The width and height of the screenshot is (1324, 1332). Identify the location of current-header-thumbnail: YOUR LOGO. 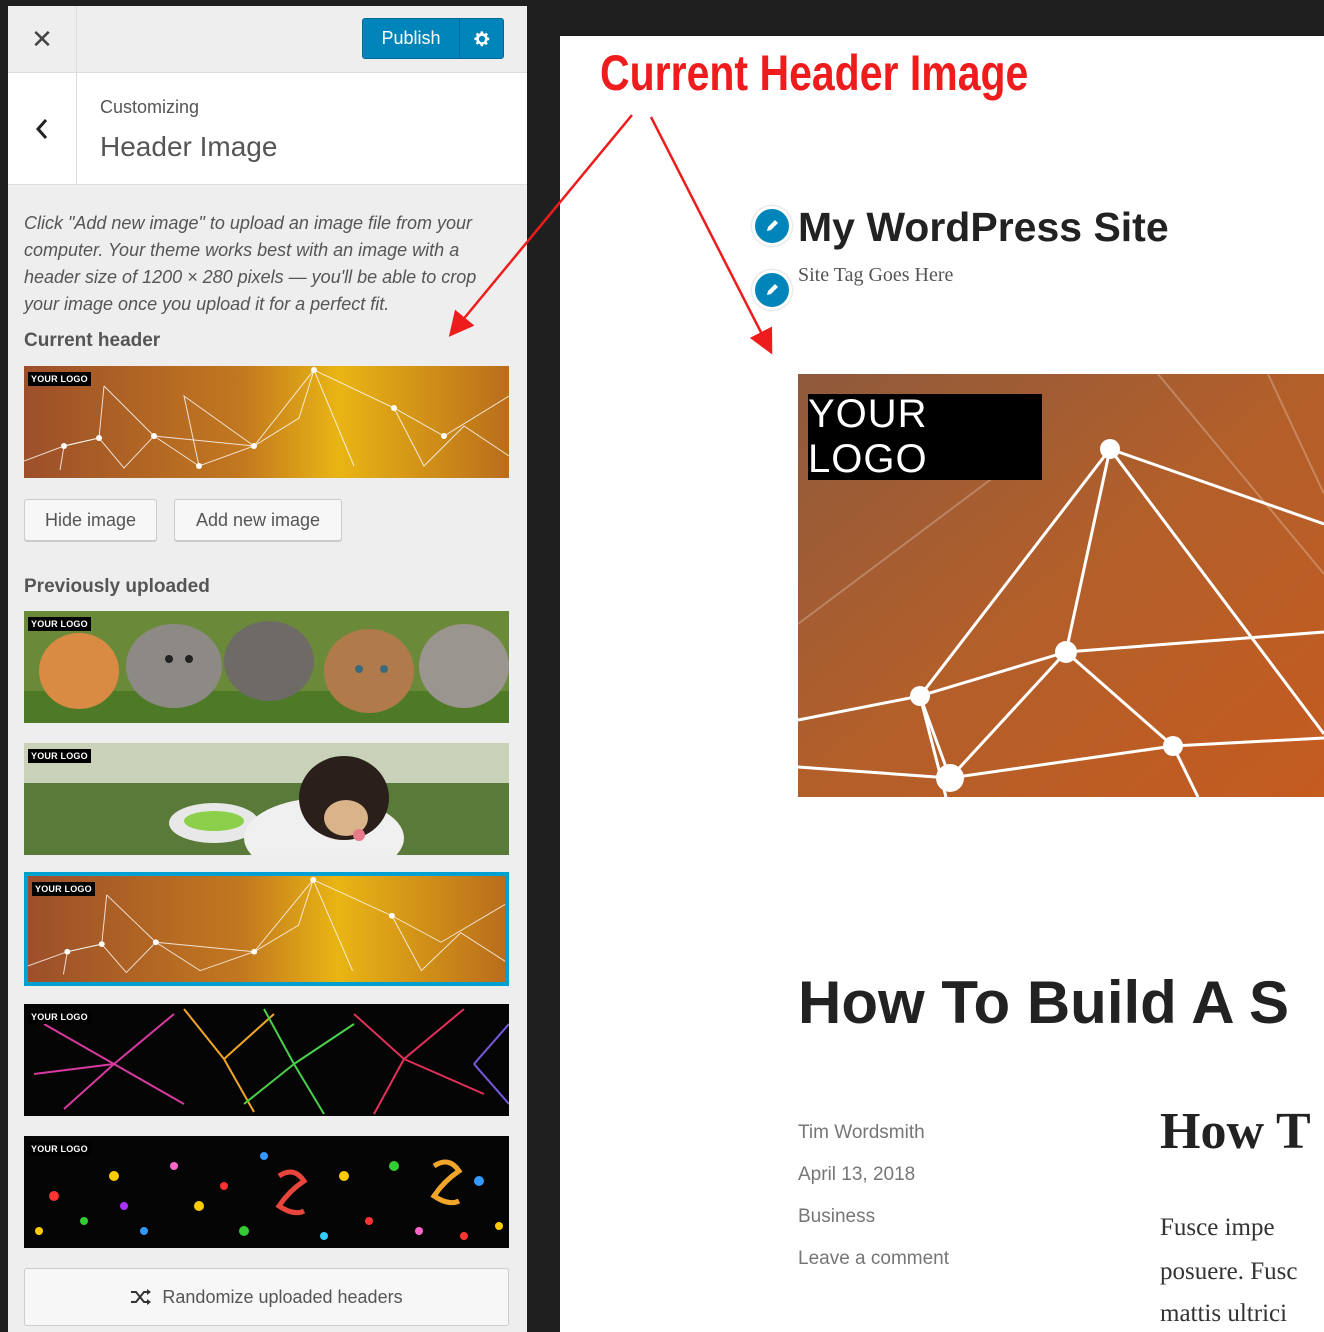
(266, 422).